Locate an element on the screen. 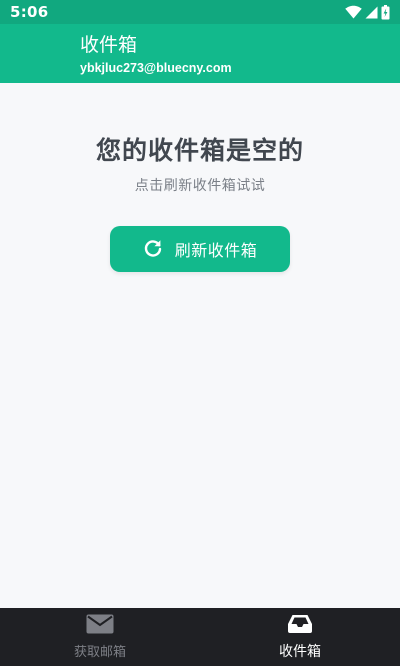 The width and height of the screenshot is (400, 666). status-bar: 5:06 is located at coordinates (200, 12).